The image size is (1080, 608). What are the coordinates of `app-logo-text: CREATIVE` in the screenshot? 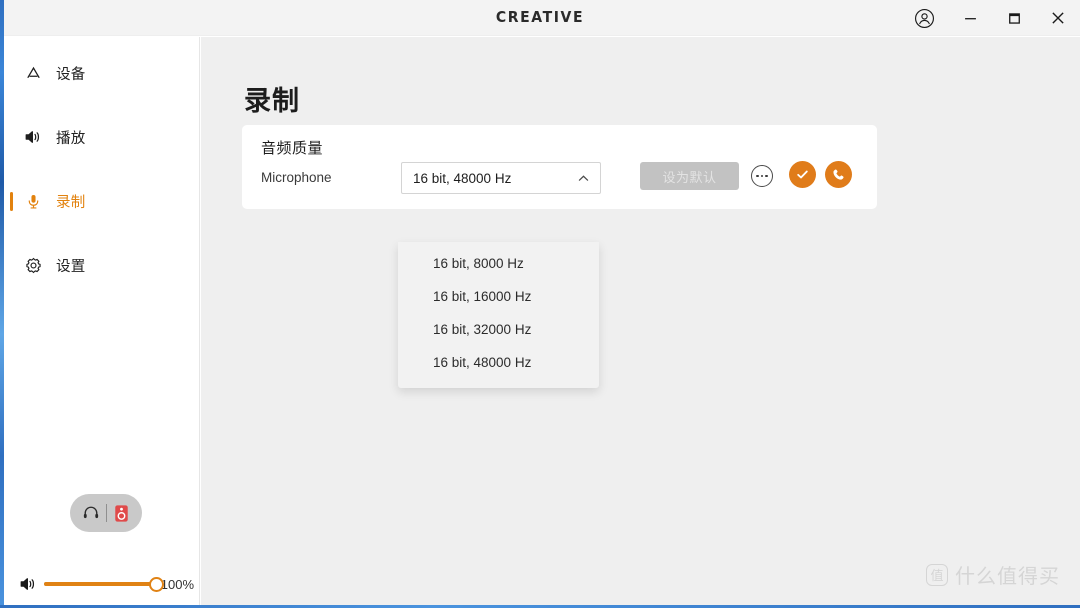 It's located at (540, 18).